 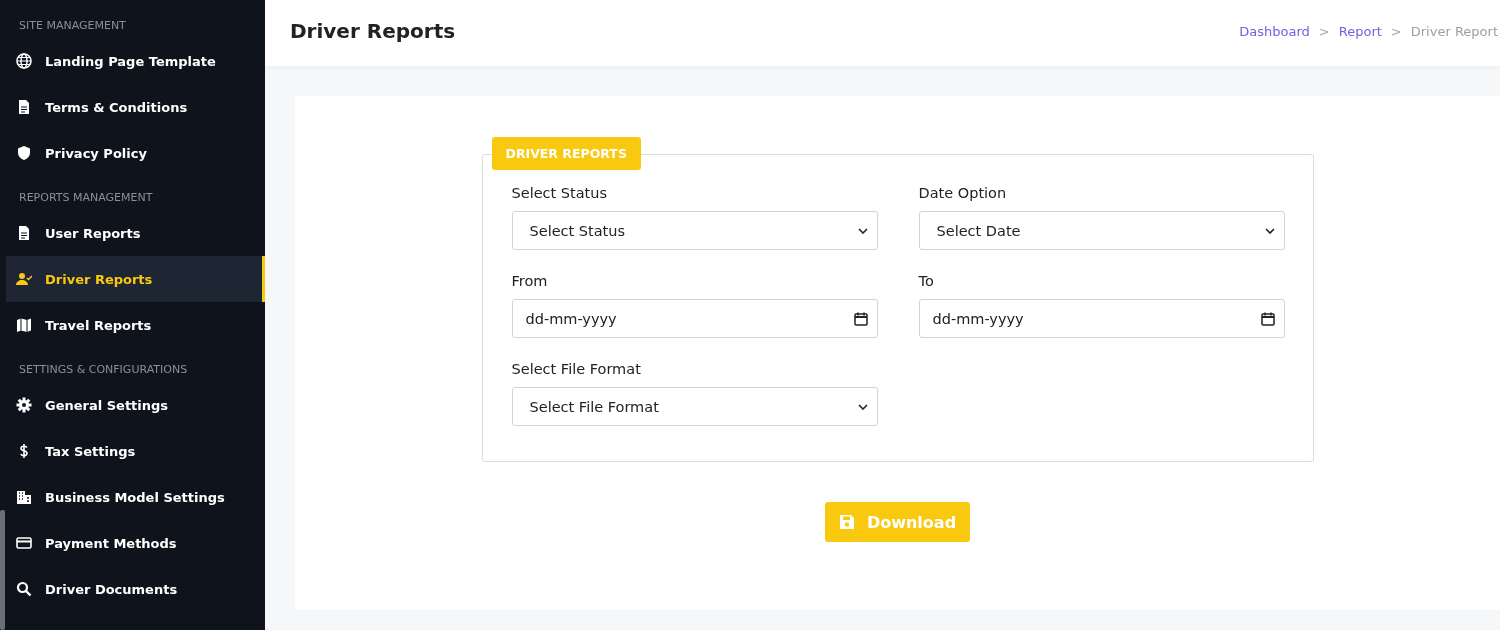 I want to click on select-dropdown: Select File Format, so click(x=694, y=406).